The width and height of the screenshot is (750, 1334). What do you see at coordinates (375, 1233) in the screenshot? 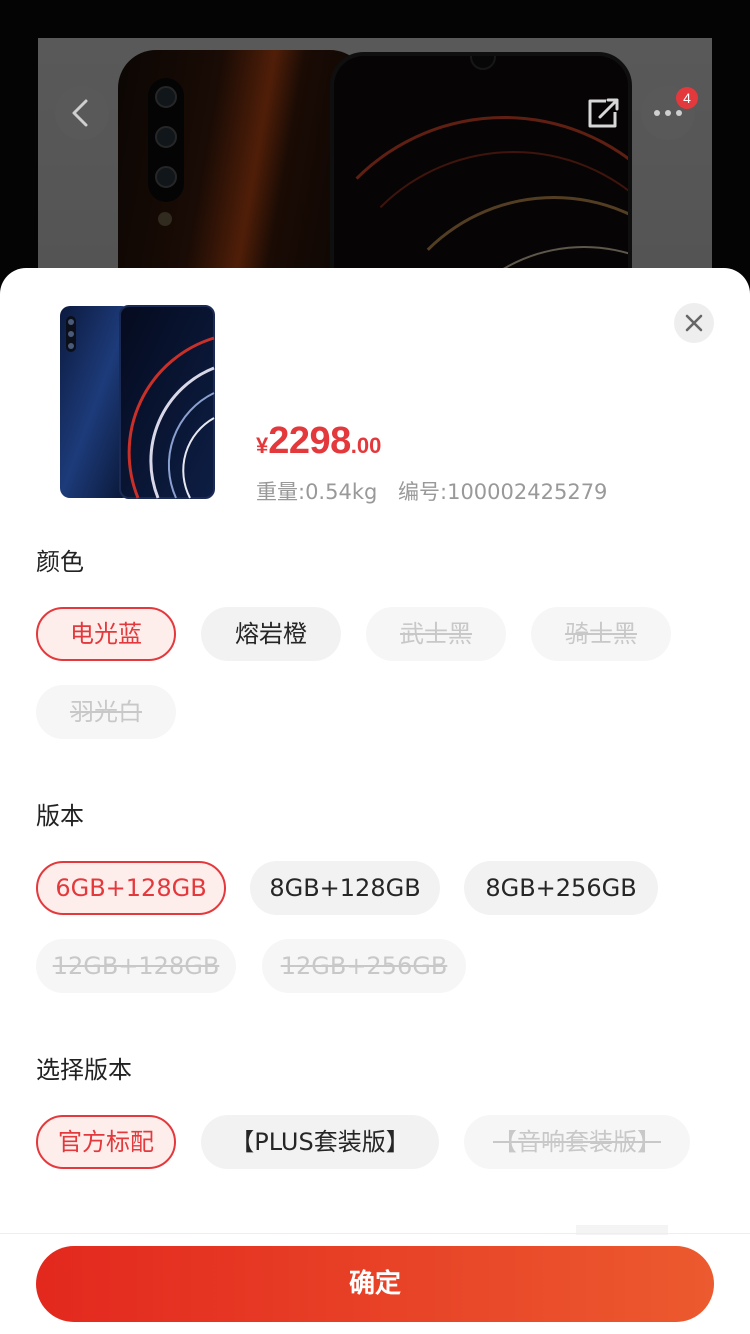
I see `footer-divider` at bounding box center [375, 1233].